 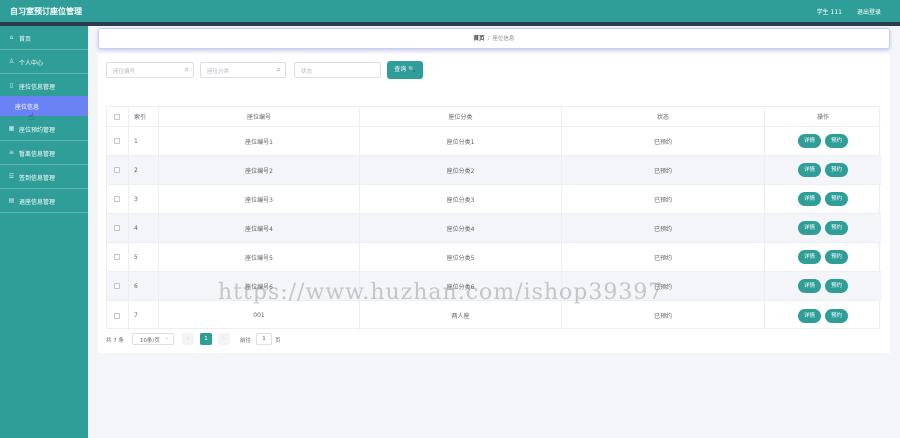 What do you see at coordinates (11, 128) in the screenshot?
I see `calendar-icon: ▦` at bounding box center [11, 128].